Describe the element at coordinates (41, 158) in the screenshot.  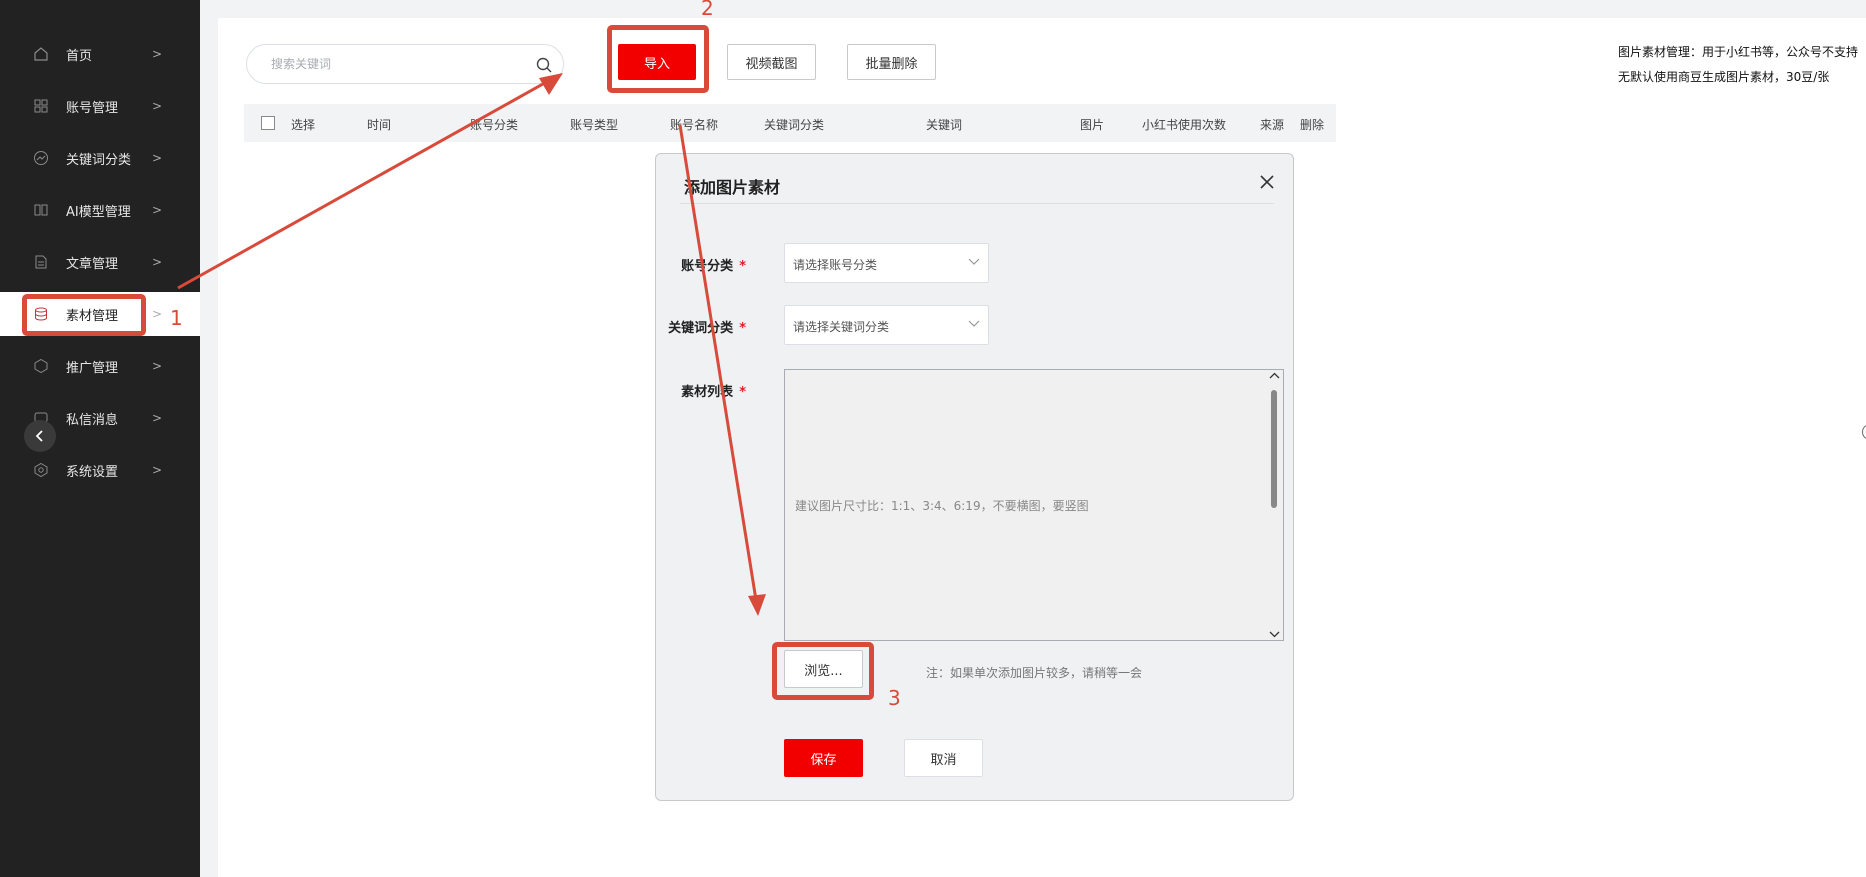
I see `trend-icon` at that location.